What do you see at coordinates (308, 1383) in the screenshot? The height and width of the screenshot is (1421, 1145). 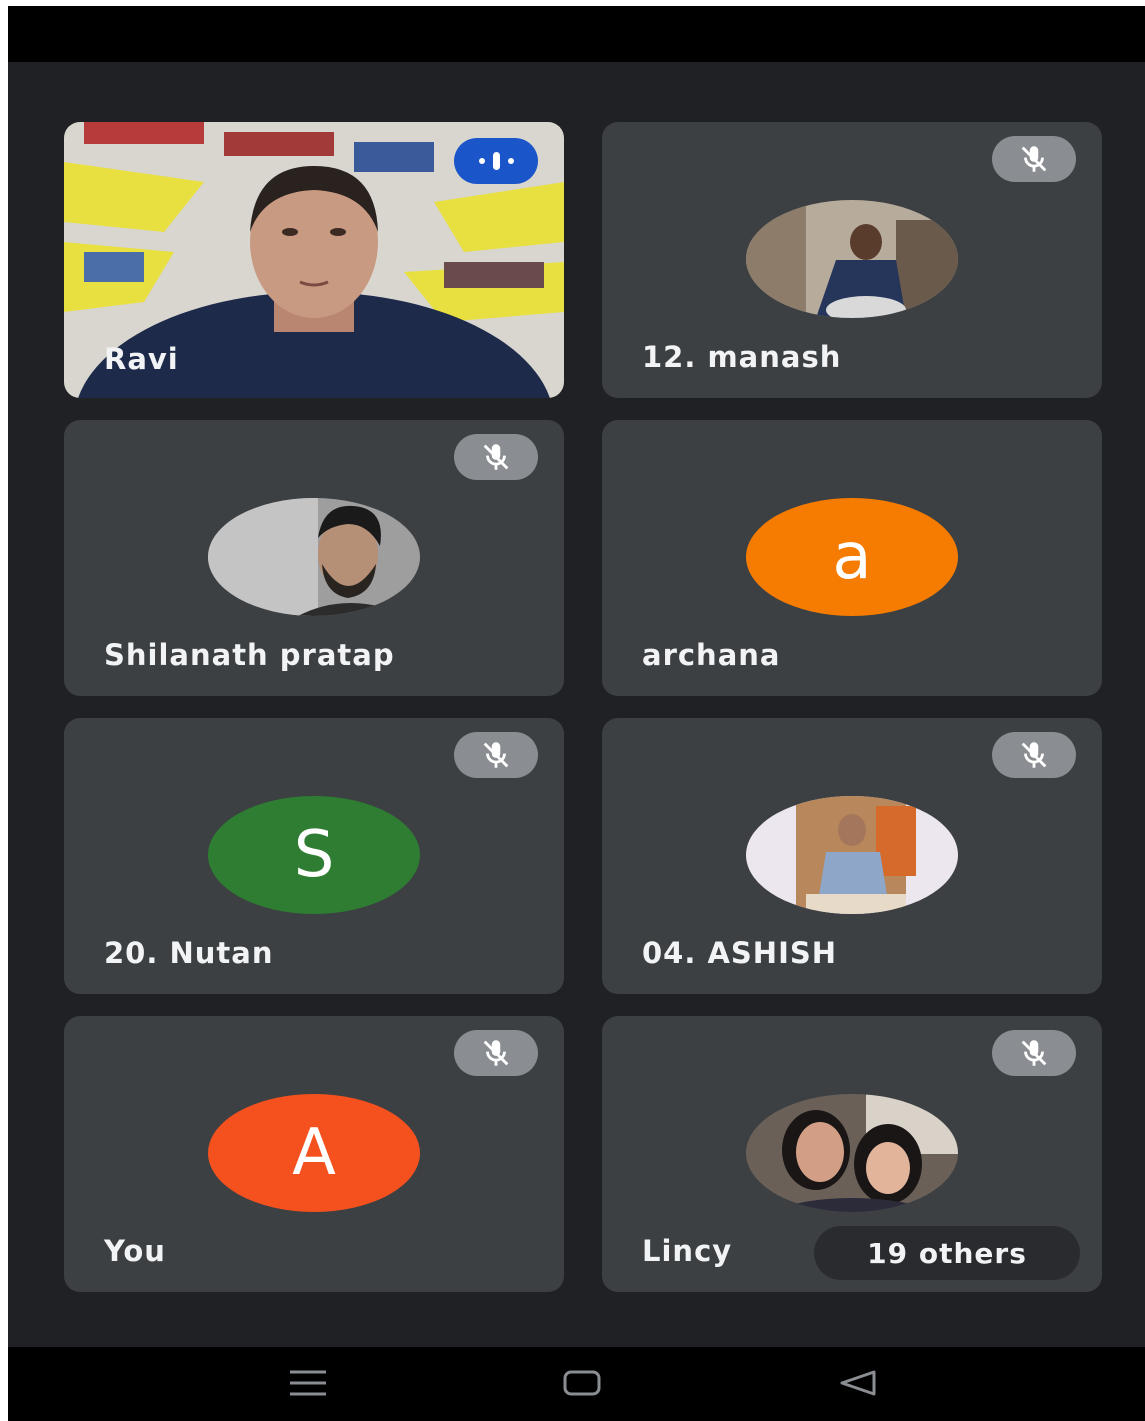 I see `menu-icon` at bounding box center [308, 1383].